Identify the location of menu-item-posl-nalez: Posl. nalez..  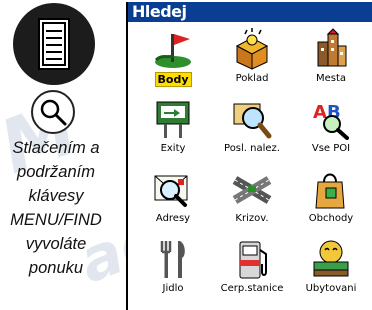
(252, 132).